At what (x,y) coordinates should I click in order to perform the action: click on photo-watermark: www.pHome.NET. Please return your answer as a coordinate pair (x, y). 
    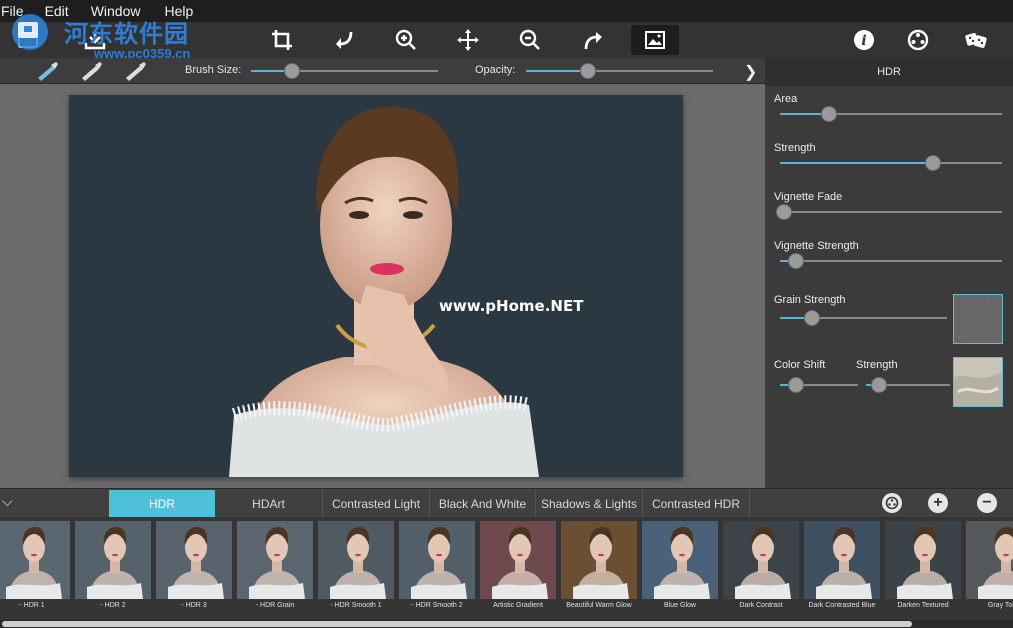
    Looking at the image, I should click on (511, 306).